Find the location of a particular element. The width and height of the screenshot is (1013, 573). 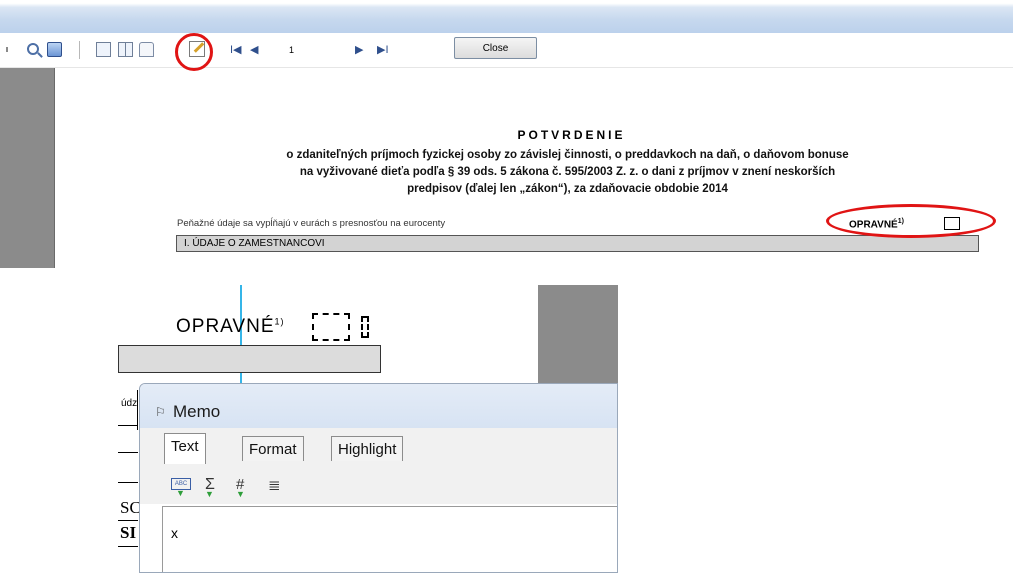

page-number-input: 1 is located at coordinates (309, 49).